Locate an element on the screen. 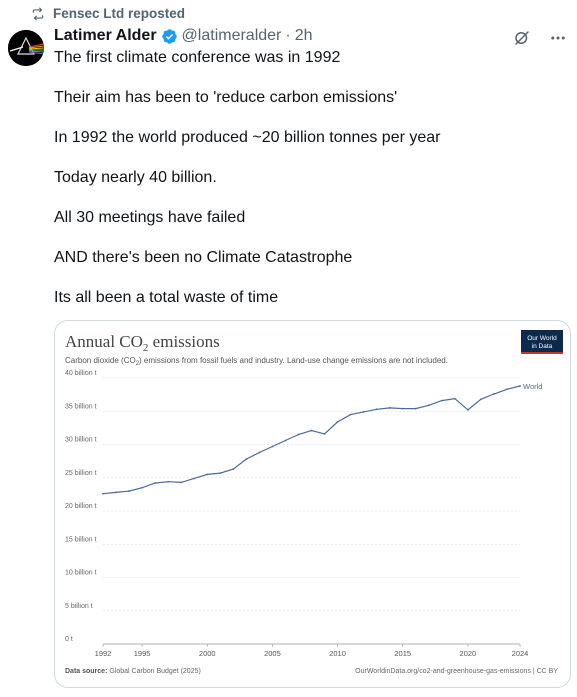  y-tick-label: 25 billion t is located at coordinates (81, 473).